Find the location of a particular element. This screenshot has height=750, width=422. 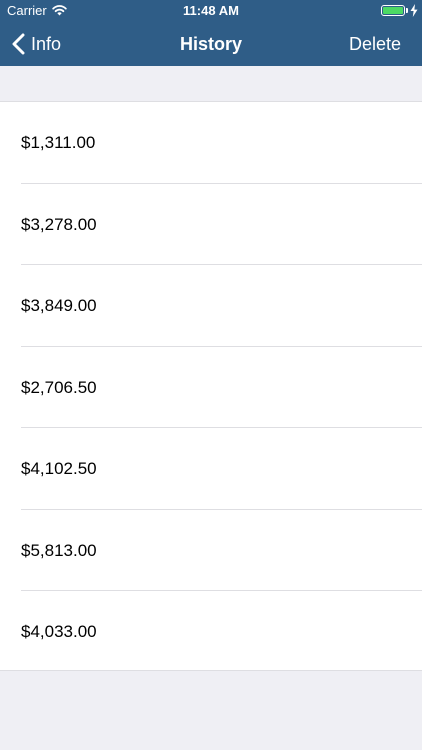

top-bar: Carrier 11:48 AM Info History Delete is located at coordinates (211, 33).